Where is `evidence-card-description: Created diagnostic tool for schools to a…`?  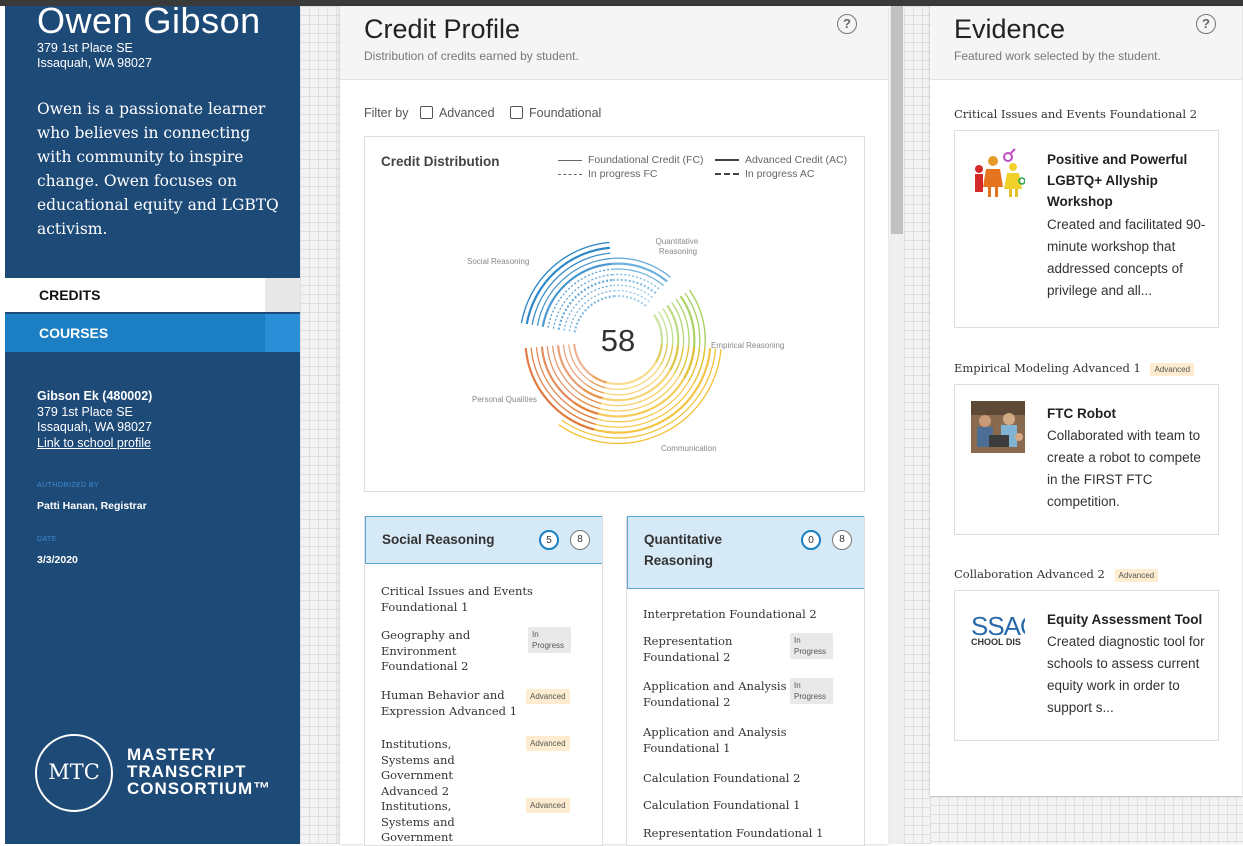 evidence-card-description: Created diagnostic tool for schools to a… is located at coordinates (1126, 674).